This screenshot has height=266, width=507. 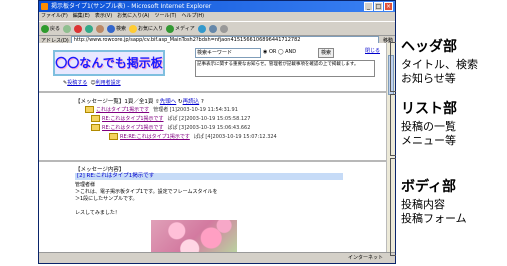 I want to click on search-button: 検索, so click(x=116, y=28).